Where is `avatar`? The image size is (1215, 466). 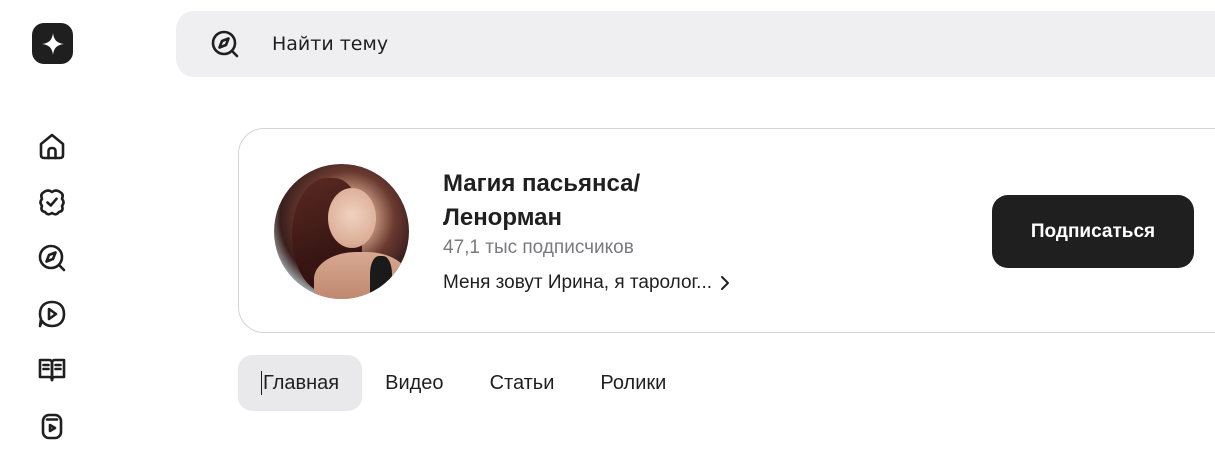
avatar is located at coordinates (341, 231).